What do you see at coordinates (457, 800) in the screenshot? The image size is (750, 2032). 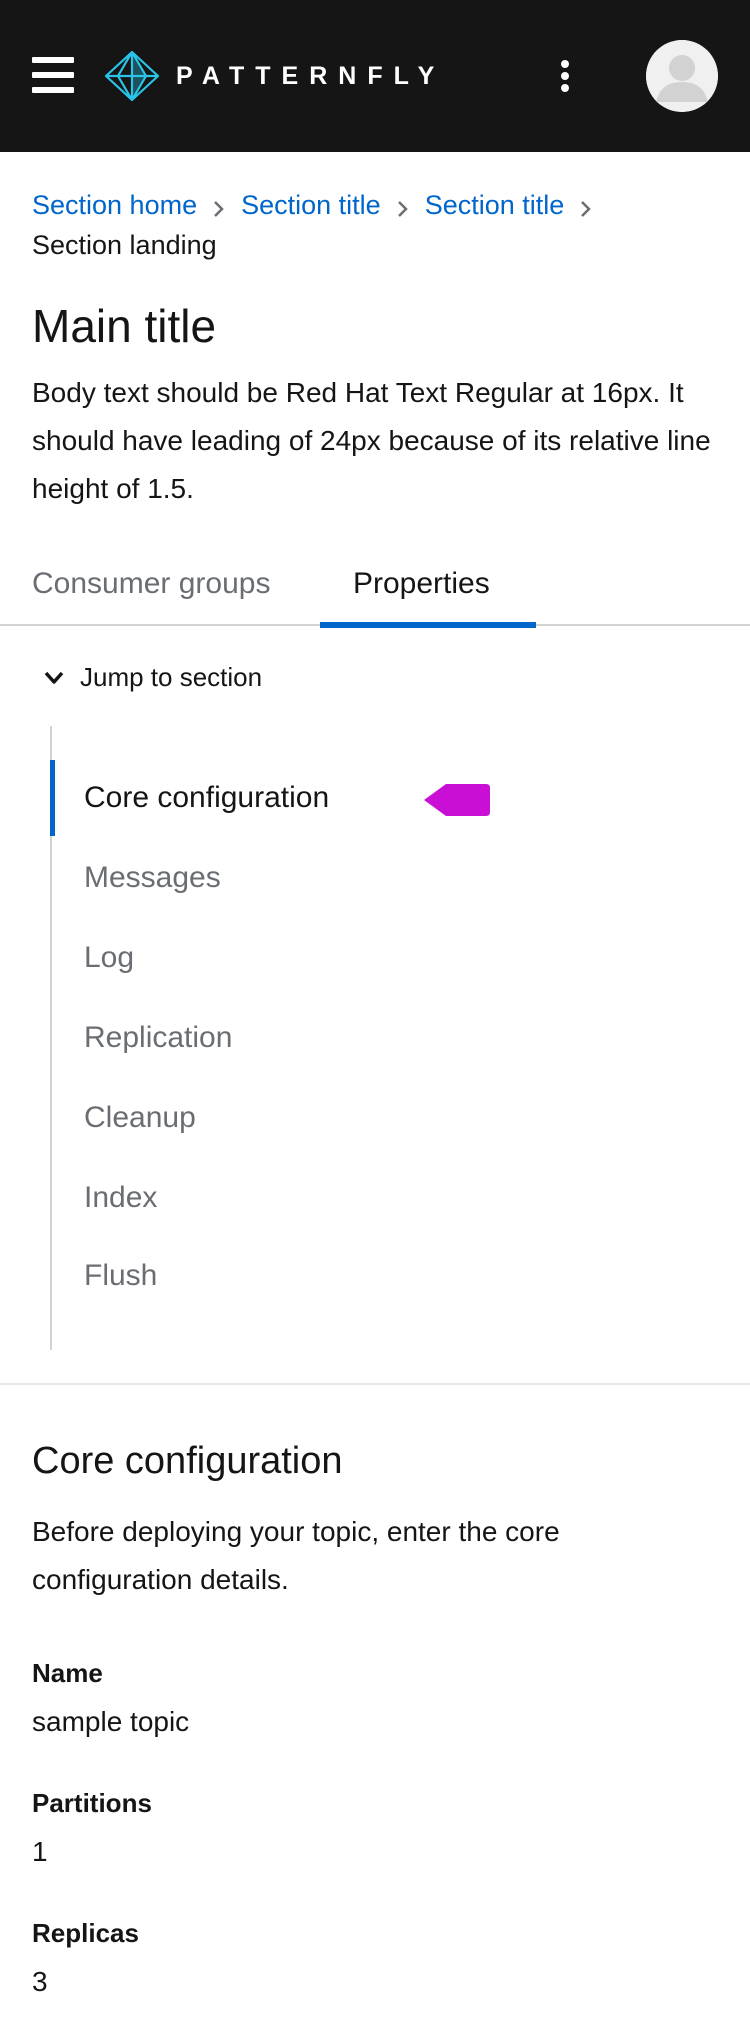 I see `pointer-arrow-icon` at bounding box center [457, 800].